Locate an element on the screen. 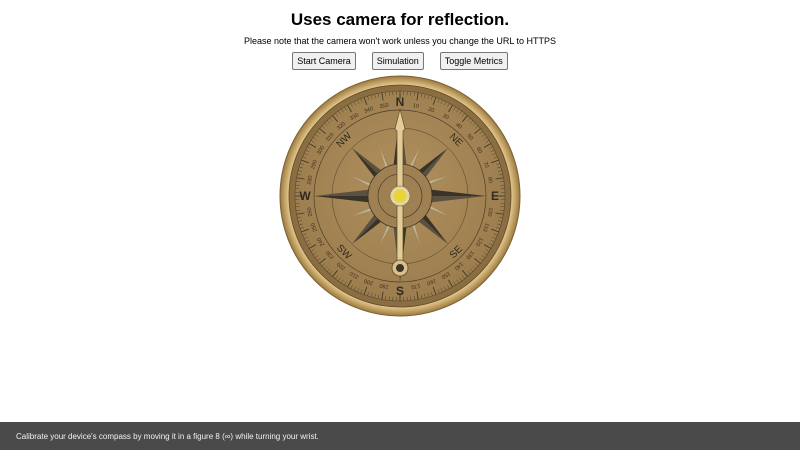  pivot-icon is located at coordinates (400, 196).